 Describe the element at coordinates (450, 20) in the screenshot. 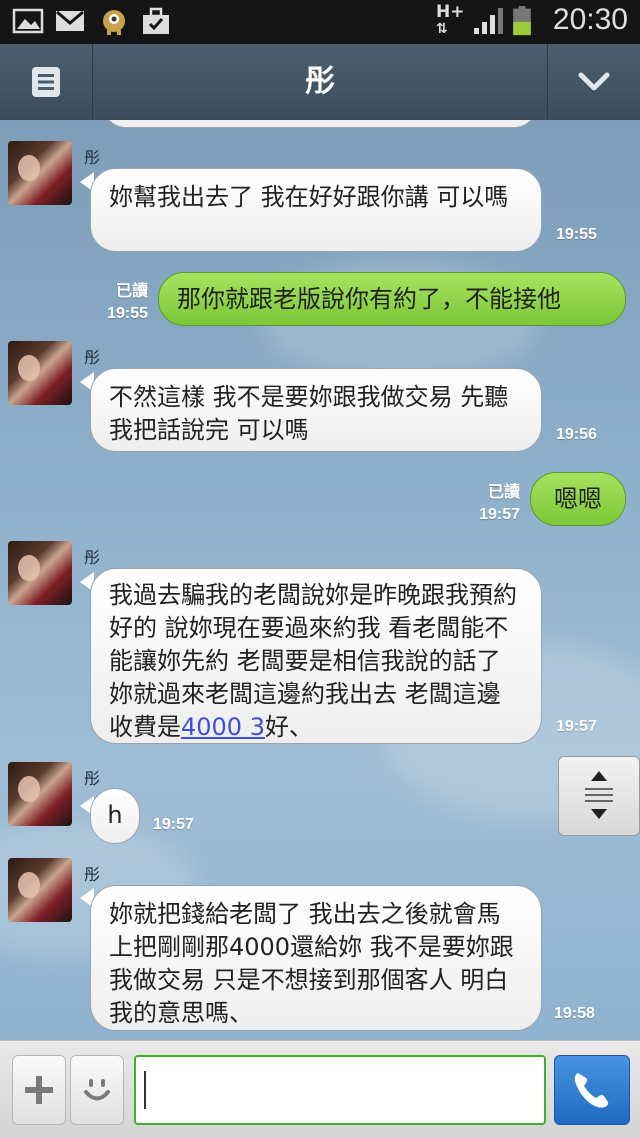

I see `network-type-label: H+ ⇅` at that location.